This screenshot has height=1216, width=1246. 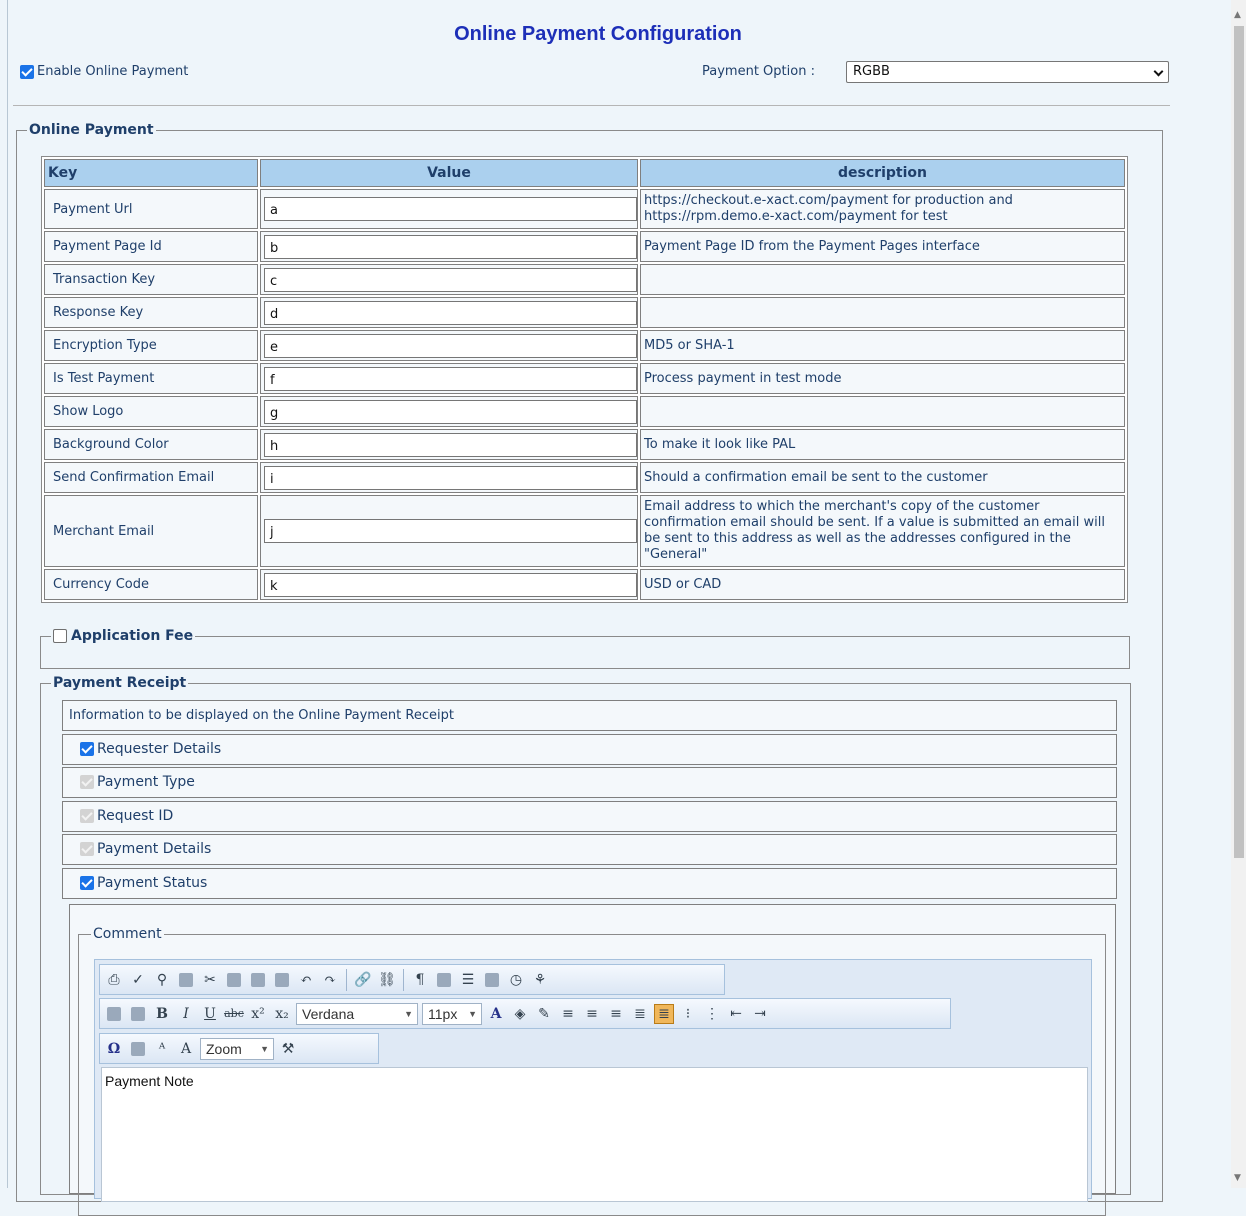 I want to click on font-color-icon: A, so click(x=496, y=1014).